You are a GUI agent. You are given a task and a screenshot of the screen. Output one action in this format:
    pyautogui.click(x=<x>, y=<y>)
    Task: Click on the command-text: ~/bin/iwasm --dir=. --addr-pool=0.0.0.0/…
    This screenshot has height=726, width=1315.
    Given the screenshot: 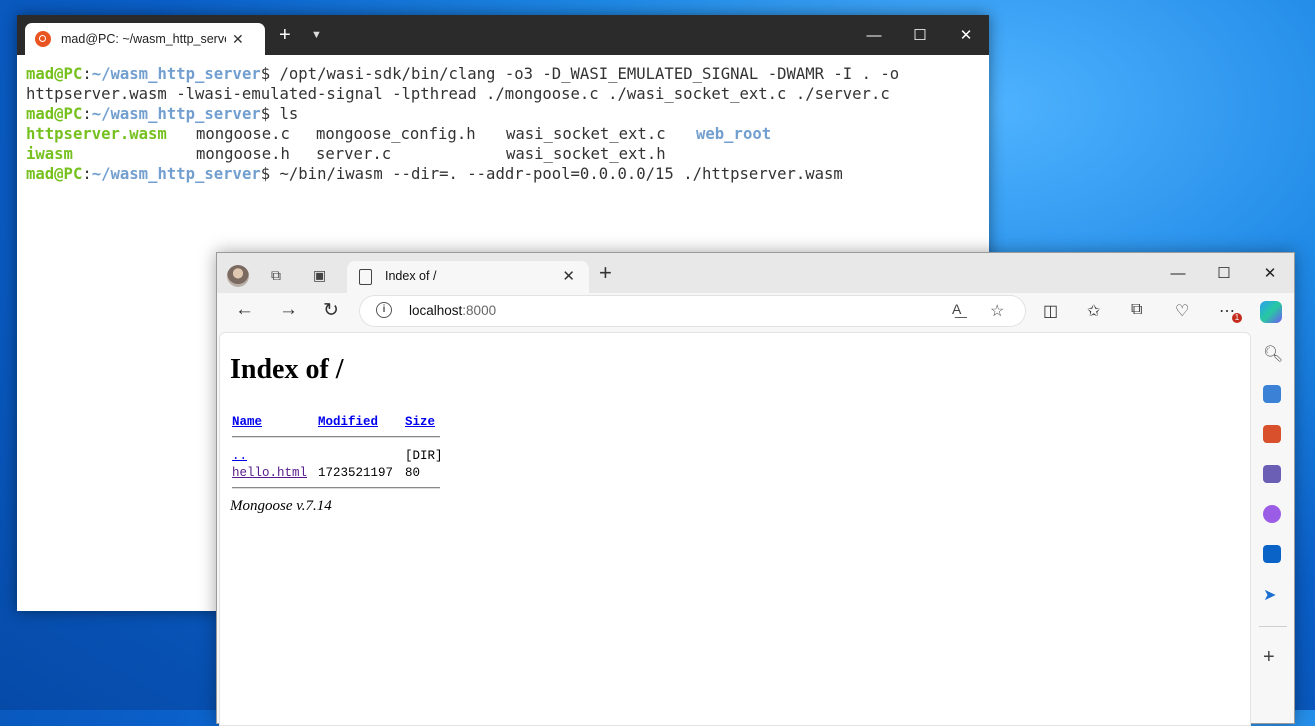 What is the action you would take?
    pyautogui.click(x=556, y=174)
    